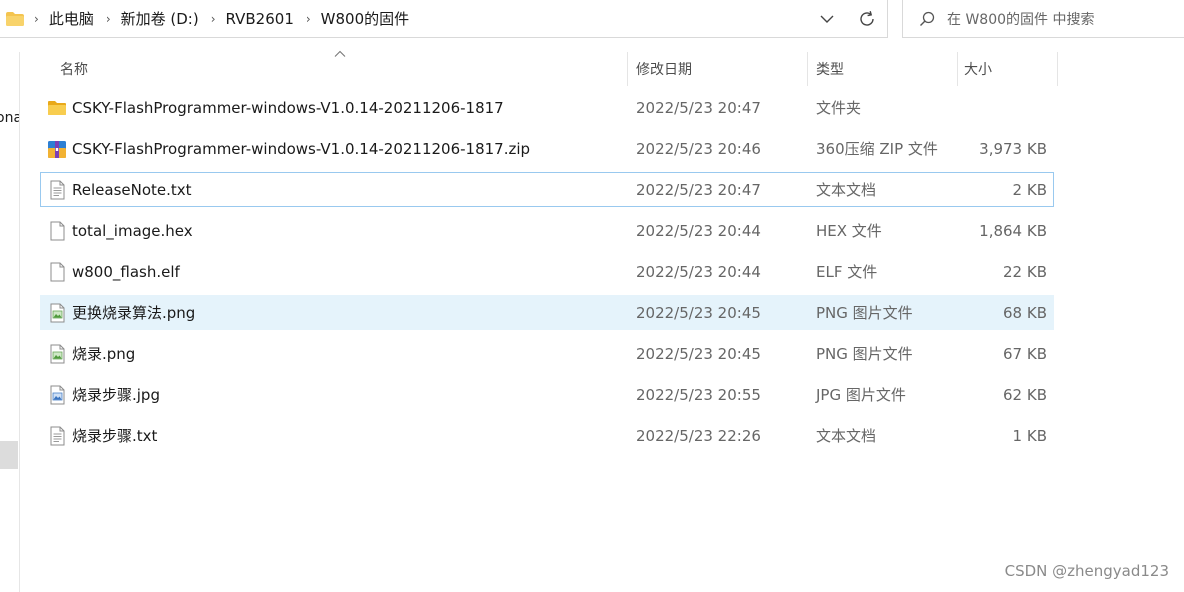 The height and width of the screenshot is (592, 1184). Describe the element at coordinates (830, 70) in the screenshot. I see `column-header-type-label: 类型` at that location.